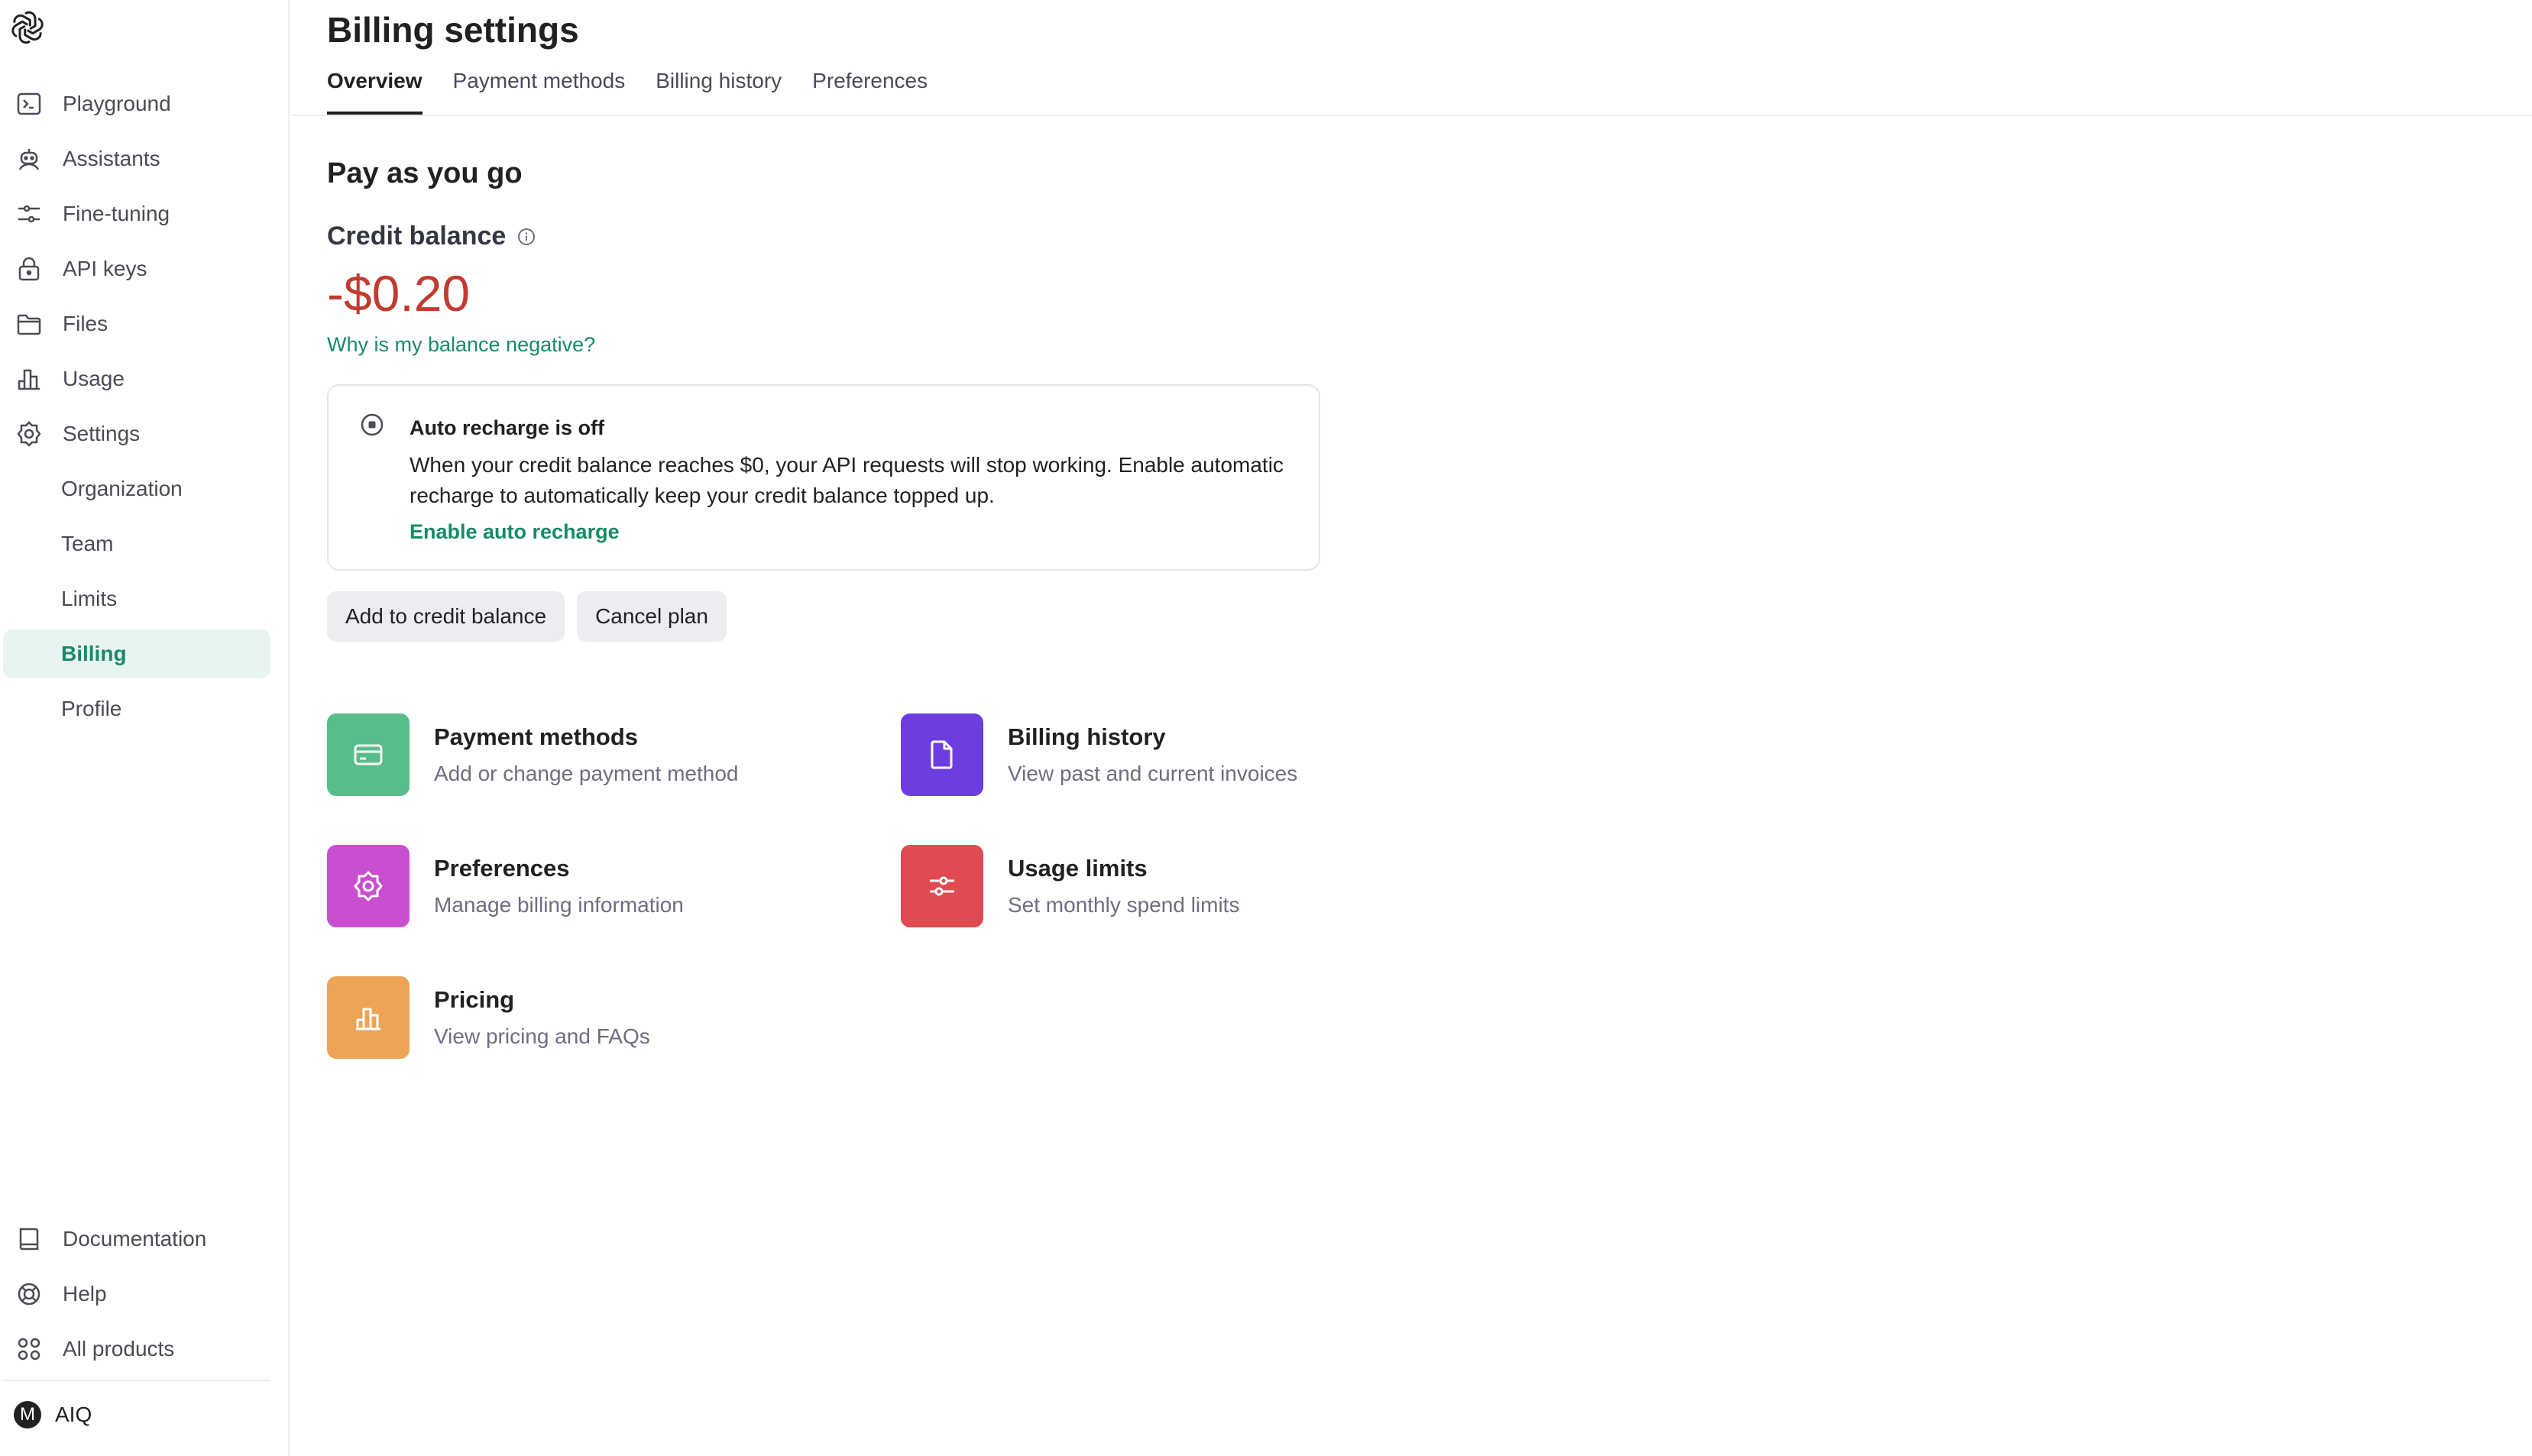  Describe the element at coordinates (536, 736) in the screenshot. I see `card-title: Payment methods` at that location.